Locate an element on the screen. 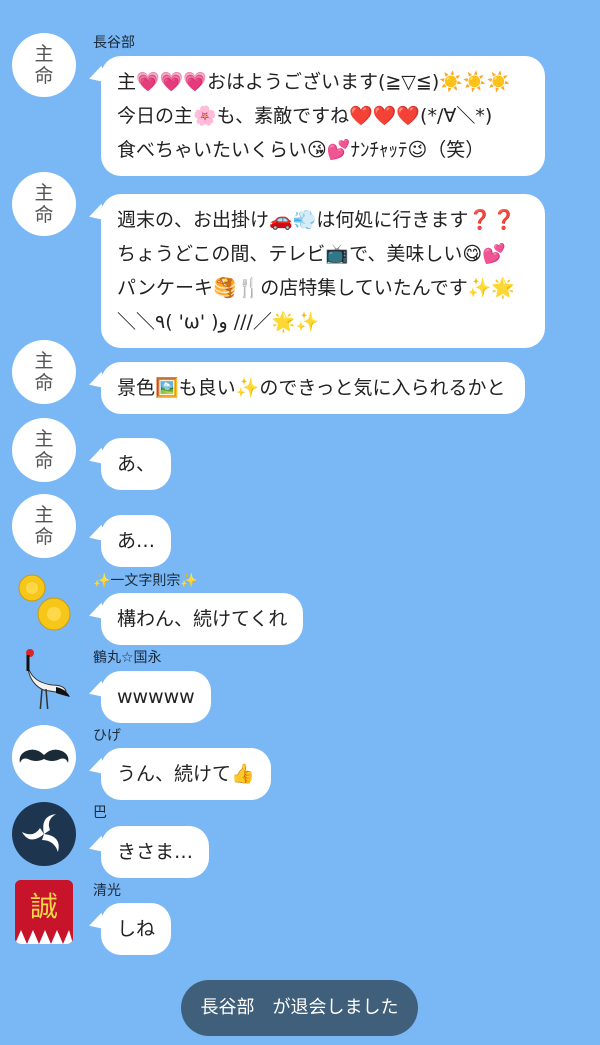 The width and height of the screenshot is (600, 1045). sender-name: ✨一文字則宗✨ is located at coordinates (145, 581).